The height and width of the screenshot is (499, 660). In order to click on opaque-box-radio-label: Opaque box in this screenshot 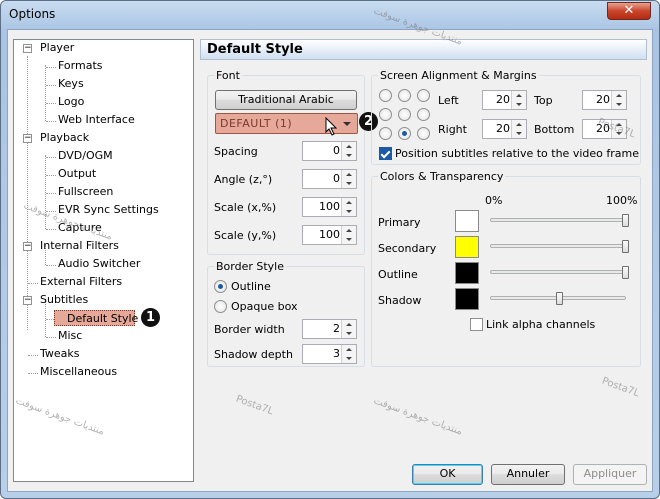, I will do `click(264, 306)`.